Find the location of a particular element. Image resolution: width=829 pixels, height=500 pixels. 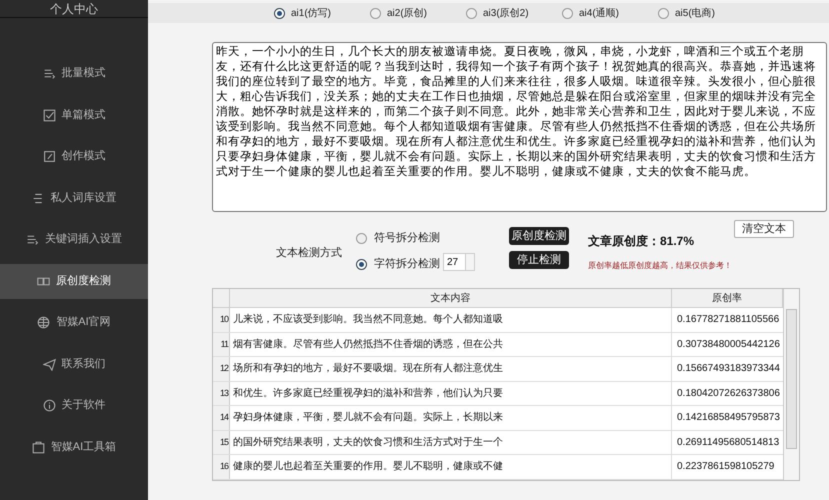

table-cell: 场所和有孕妇的地方，最好不要吸烟。现在所有人都注意优生 is located at coordinates (451, 368).